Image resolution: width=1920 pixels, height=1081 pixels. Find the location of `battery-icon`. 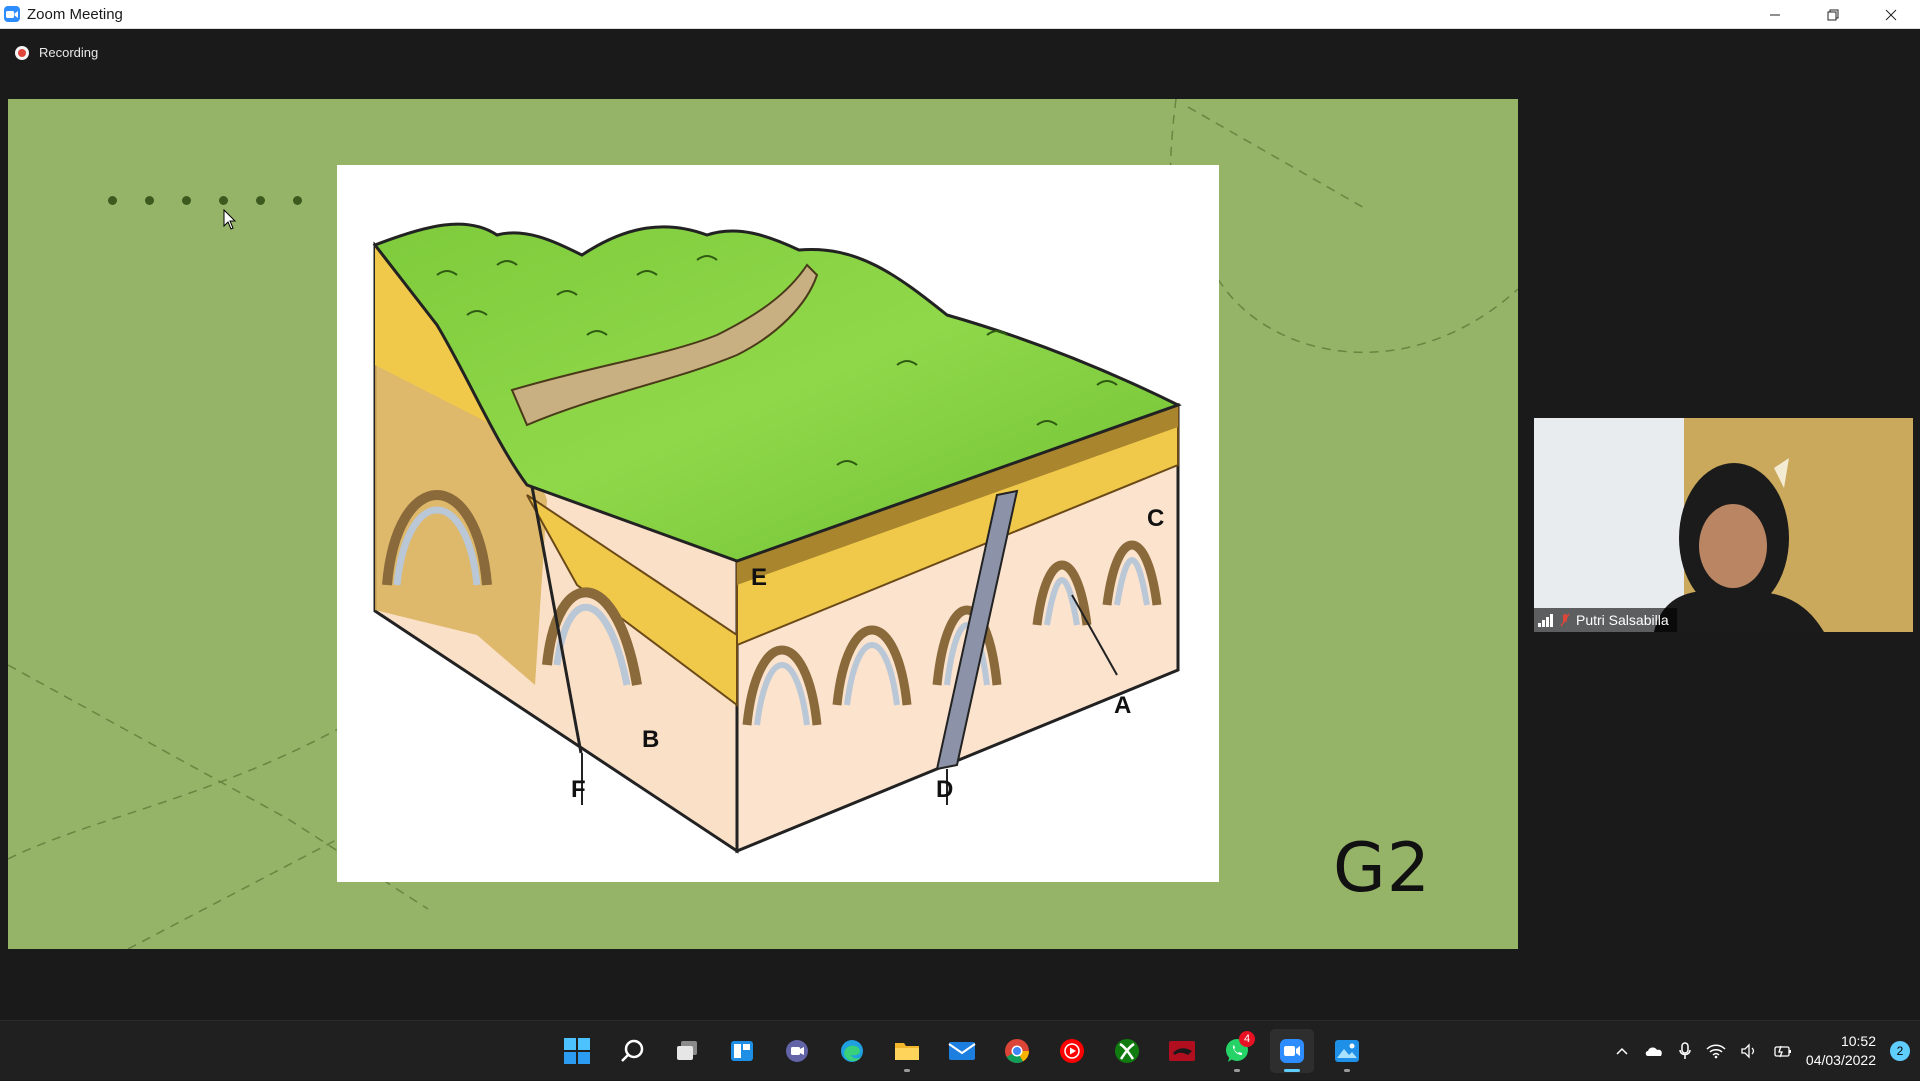

battery-icon is located at coordinates (1782, 1051).